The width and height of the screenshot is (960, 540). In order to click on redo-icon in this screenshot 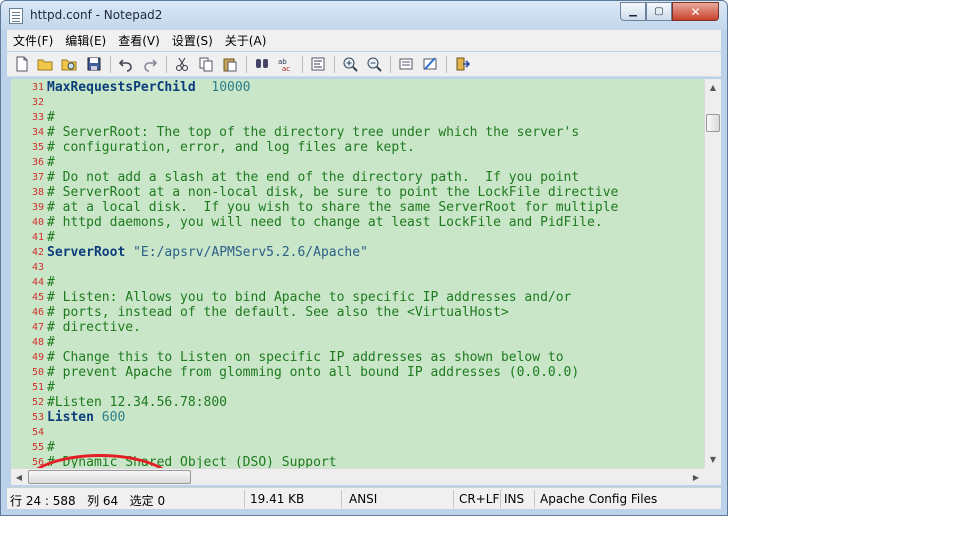, I will do `click(150, 64)`.